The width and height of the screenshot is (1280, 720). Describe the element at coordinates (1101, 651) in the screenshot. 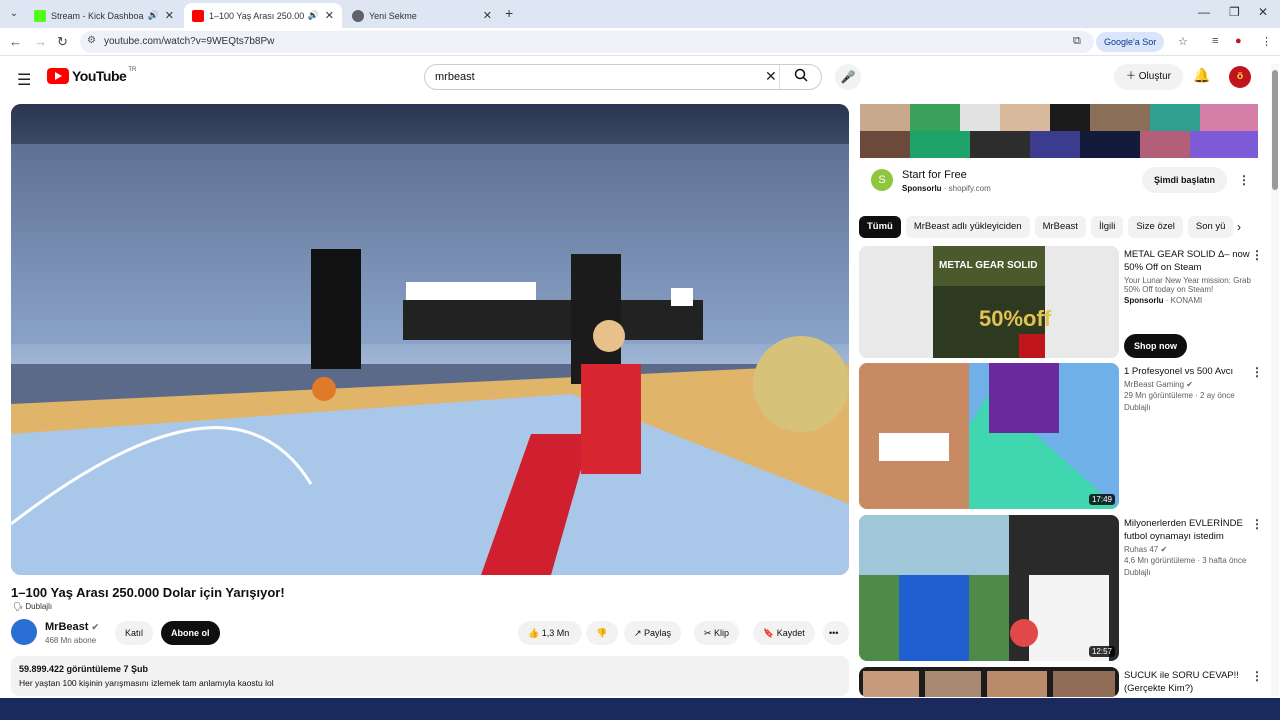

I see `duration-badge: 12:57` at that location.